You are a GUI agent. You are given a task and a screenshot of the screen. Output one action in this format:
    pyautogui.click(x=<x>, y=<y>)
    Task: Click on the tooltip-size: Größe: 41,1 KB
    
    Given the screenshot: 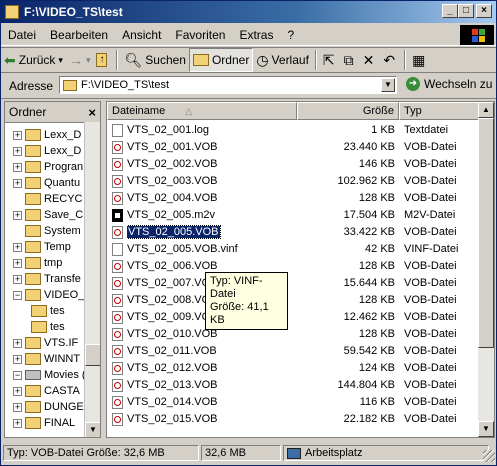 What is the action you would take?
    pyautogui.click(x=239, y=313)
    